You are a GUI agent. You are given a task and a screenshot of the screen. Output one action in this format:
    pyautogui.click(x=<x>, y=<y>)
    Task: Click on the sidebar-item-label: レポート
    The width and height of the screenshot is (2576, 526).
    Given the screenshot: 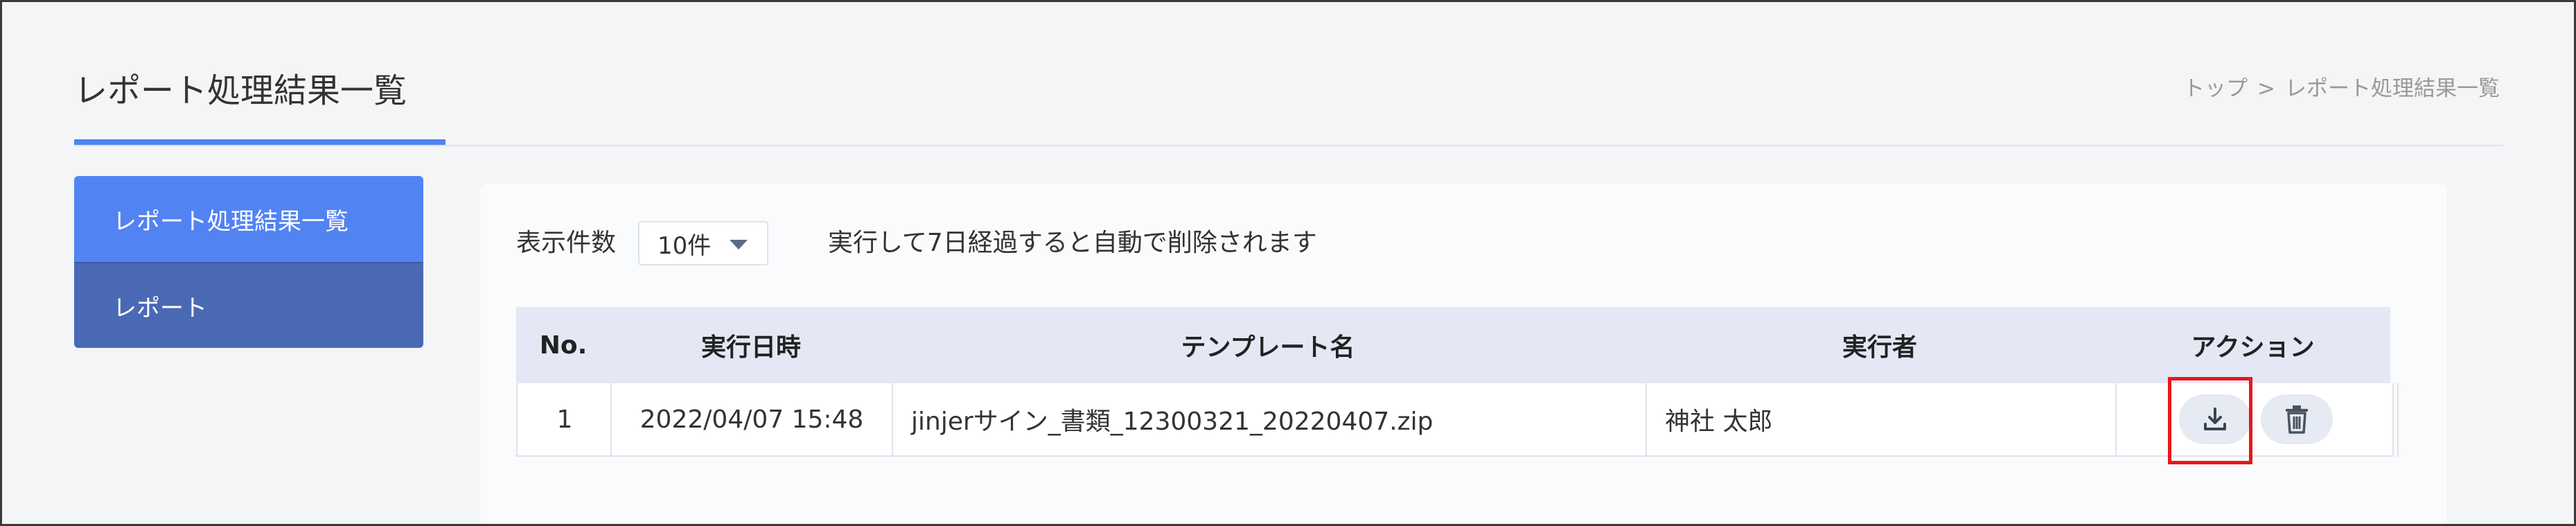 What is the action you would take?
    pyautogui.click(x=160, y=308)
    